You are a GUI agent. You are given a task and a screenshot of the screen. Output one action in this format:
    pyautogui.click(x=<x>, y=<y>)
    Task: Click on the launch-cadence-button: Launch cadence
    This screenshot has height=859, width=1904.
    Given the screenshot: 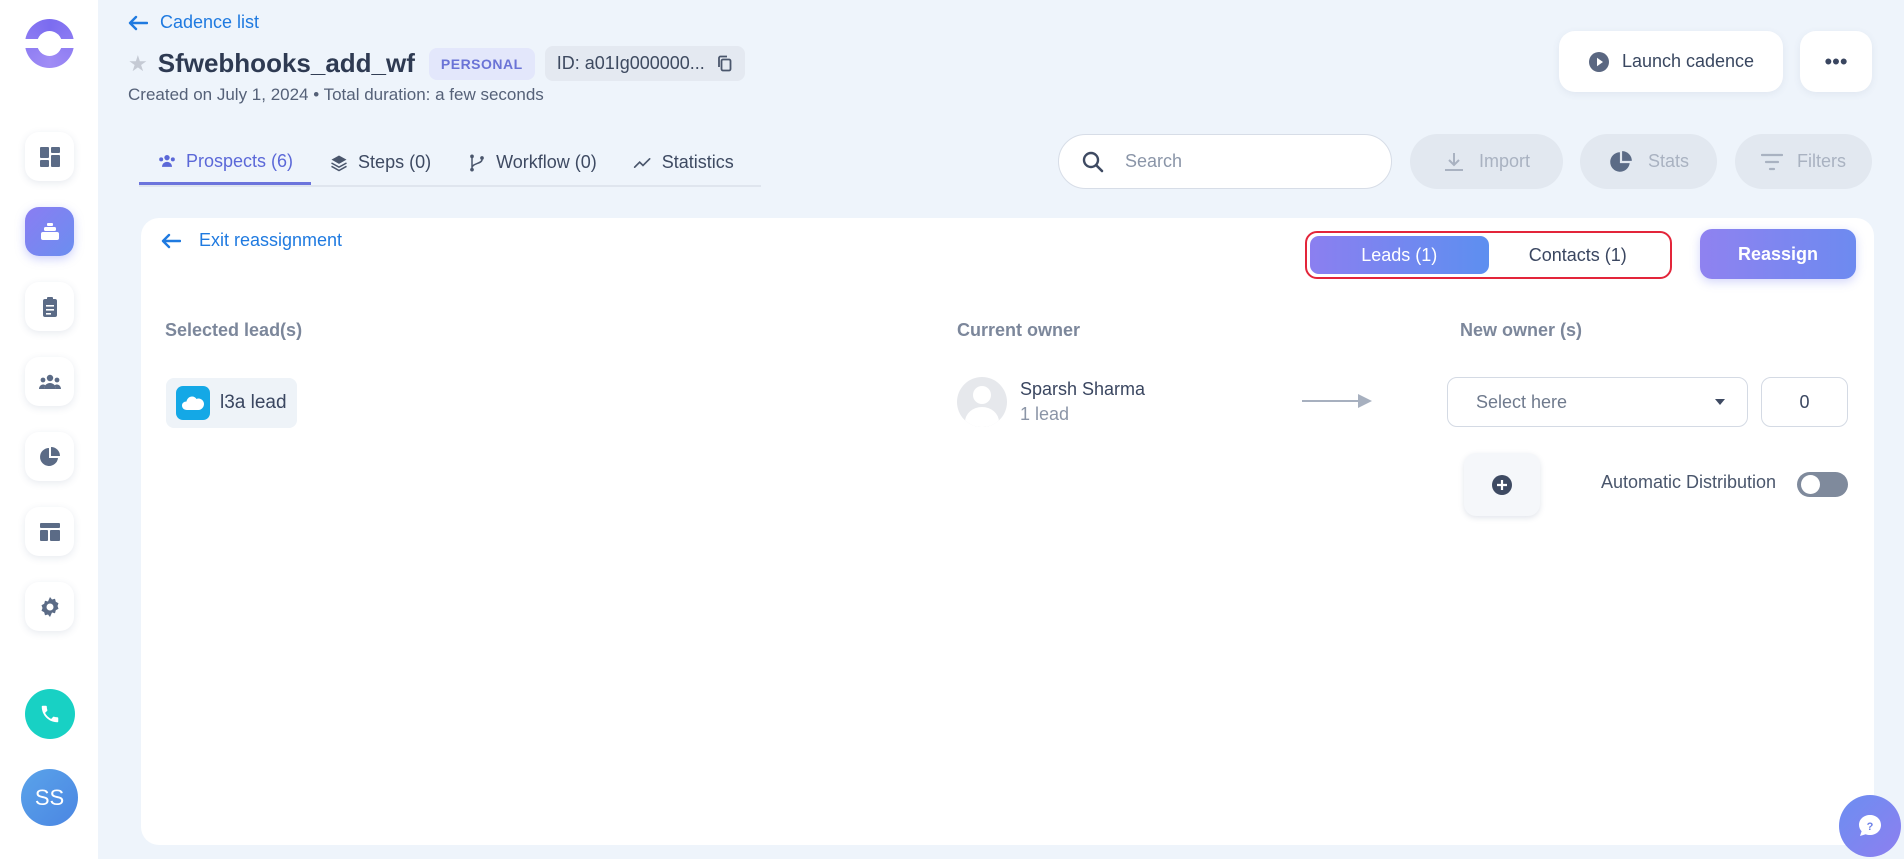 What is the action you would take?
    pyautogui.click(x=1671, y=61)
    